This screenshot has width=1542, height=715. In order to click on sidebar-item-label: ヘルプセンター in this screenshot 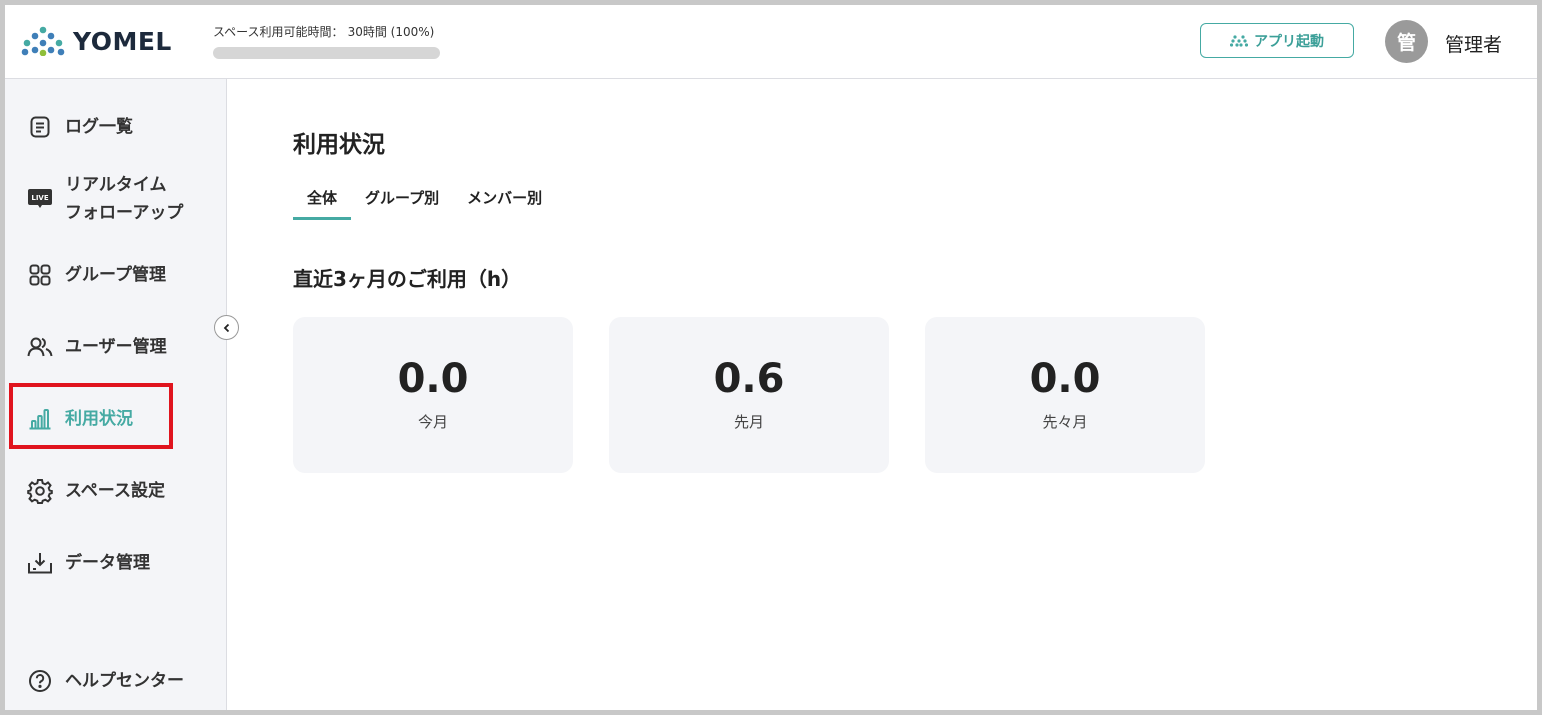, I will do `click(124, 681)`.